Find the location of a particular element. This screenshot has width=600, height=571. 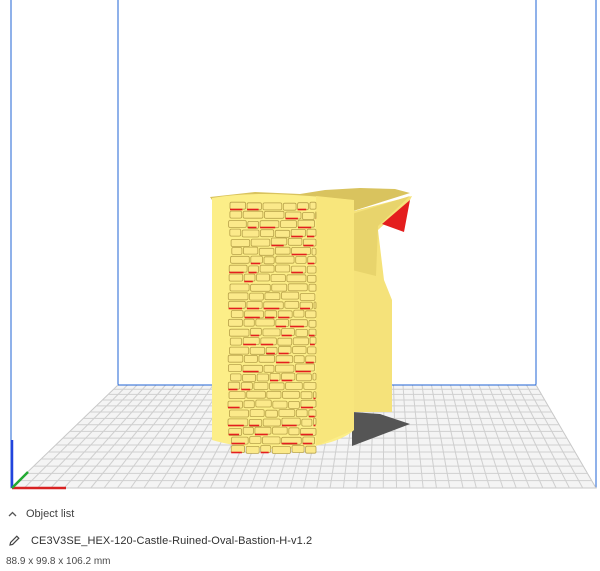

object-dimensions: 88.9 x 99.8 x 106.2 mm is located at coordinates (58, 561).